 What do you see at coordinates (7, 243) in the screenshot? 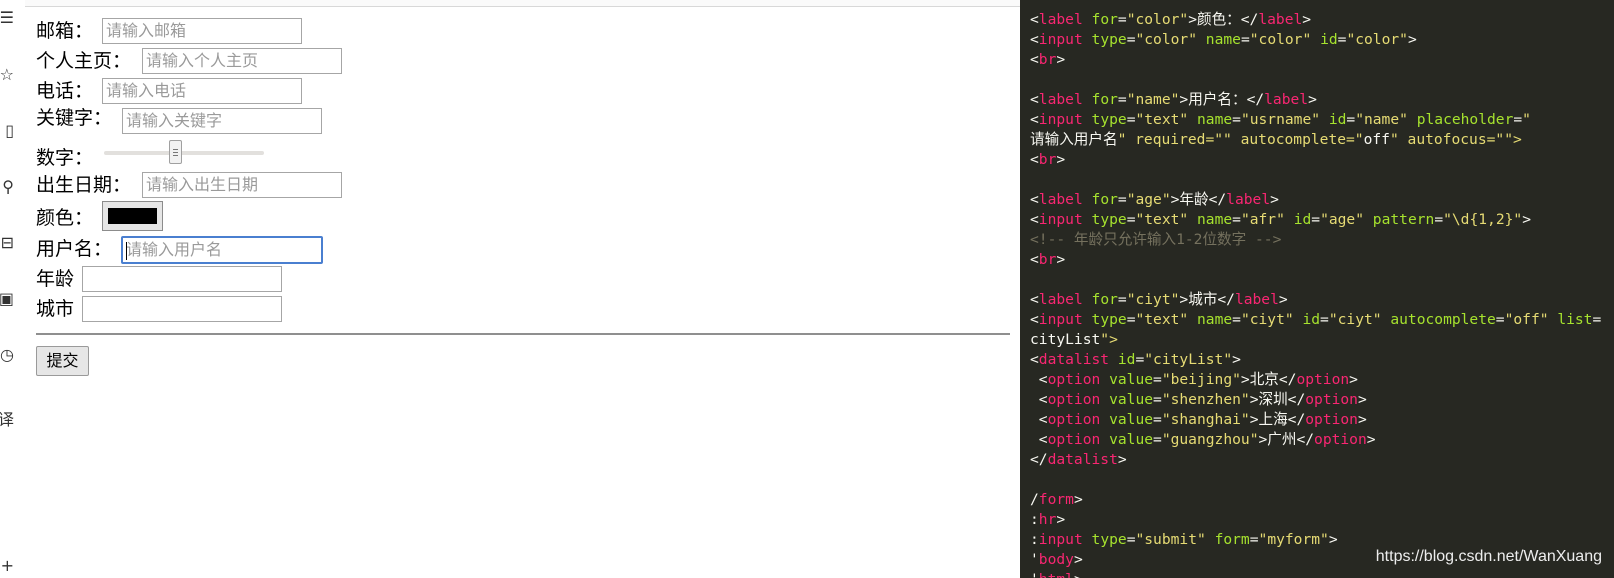
I see `translate-icon: ⊟` at bounding box center [7, 243].